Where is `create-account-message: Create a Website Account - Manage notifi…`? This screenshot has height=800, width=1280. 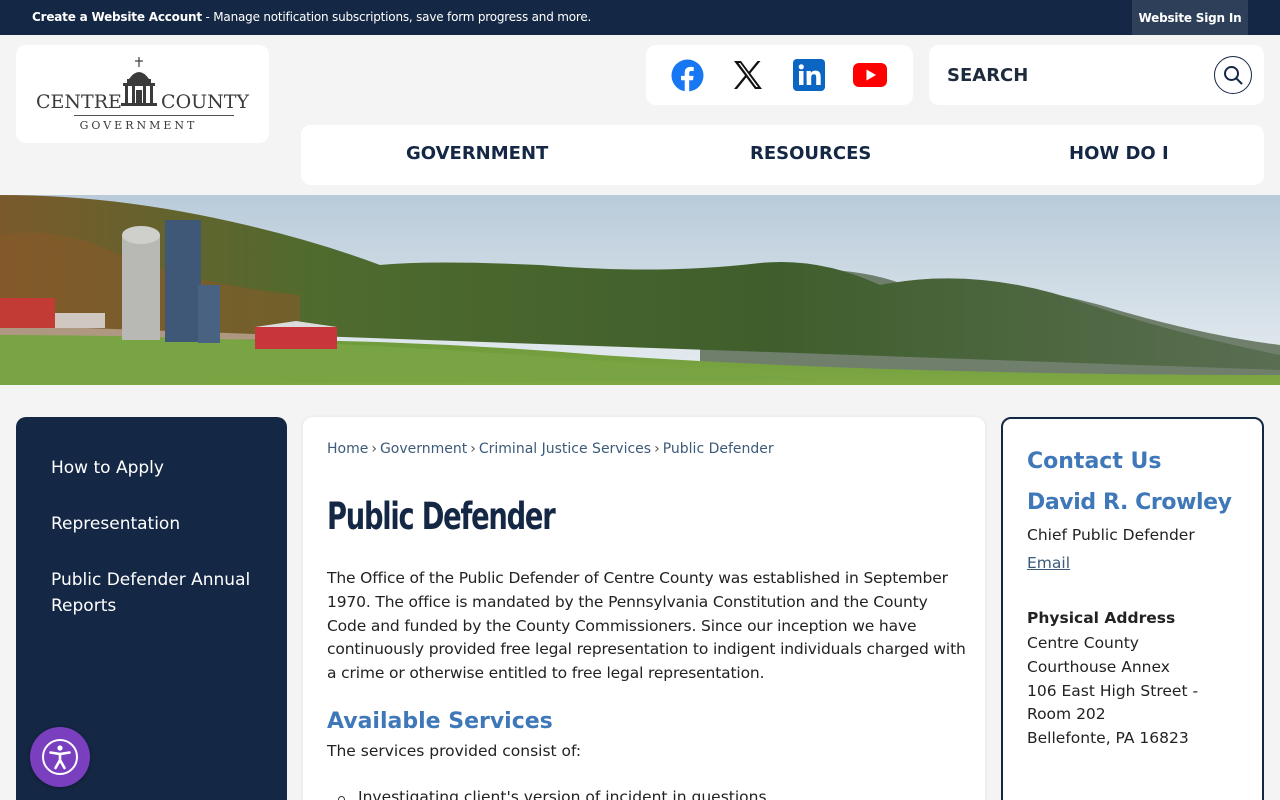 create-account-message: Create a Website Account - Manage notifi… is located at coordinates (311, 17).